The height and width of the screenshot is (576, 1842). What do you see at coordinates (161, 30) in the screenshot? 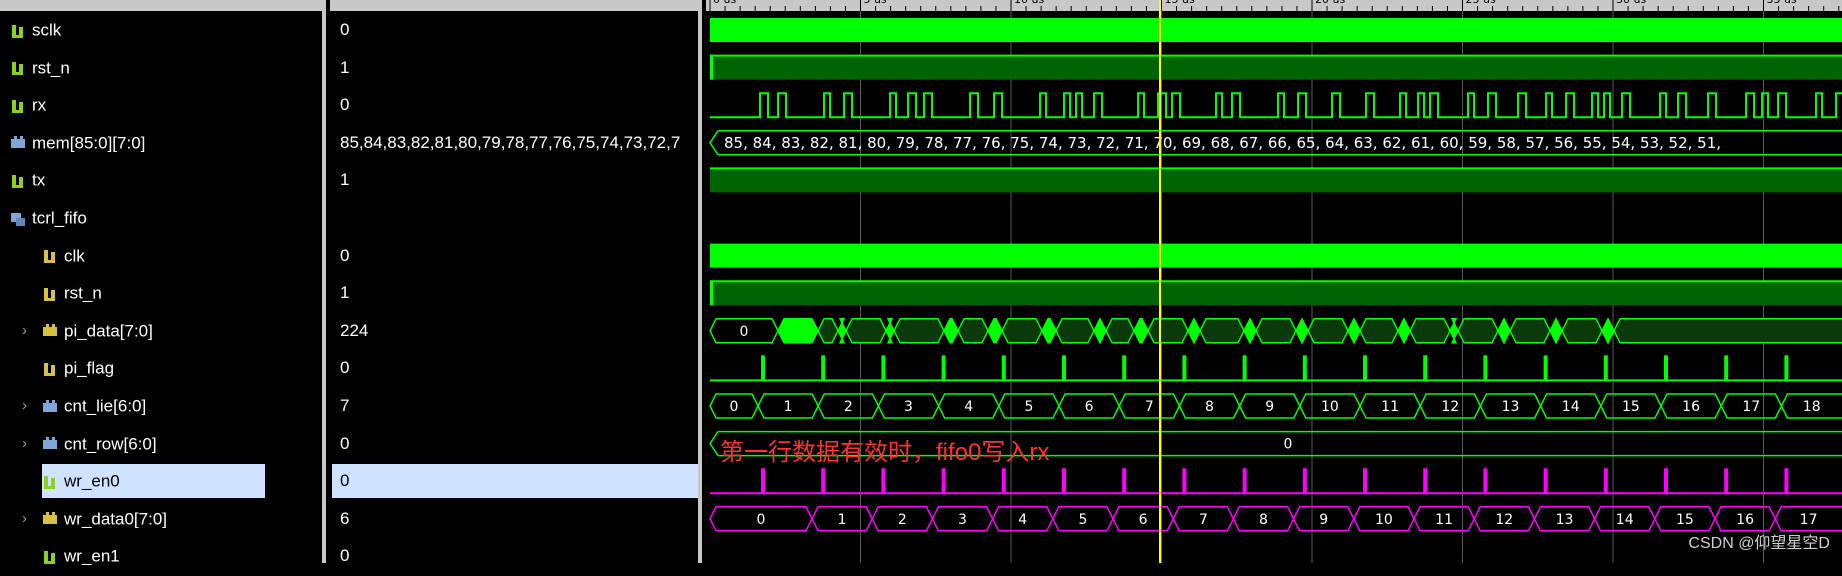
I see `signal-row-sclk: sclk` at bounding box center [161, 30].